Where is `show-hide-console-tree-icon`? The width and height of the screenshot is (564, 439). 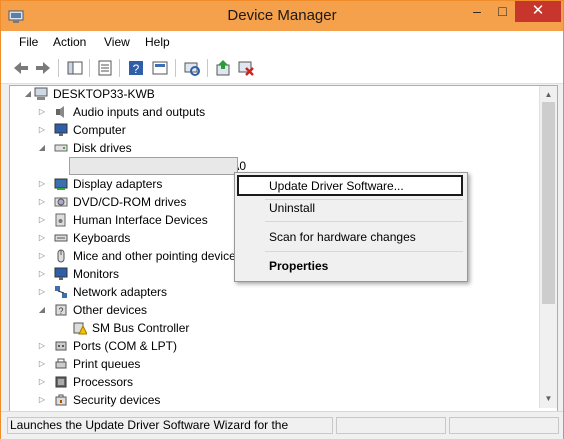
show-hide-console-tree-icon is located at coordinates (75, 68).